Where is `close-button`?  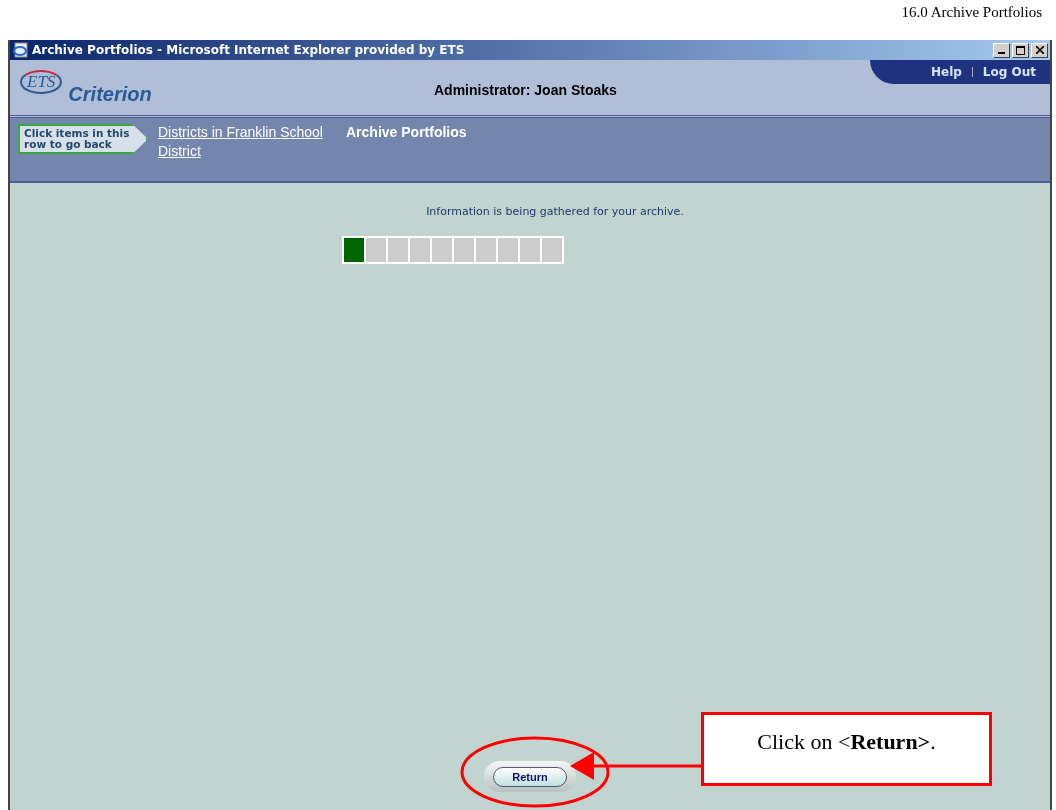
close-button is located at coordinates (1039, 50).